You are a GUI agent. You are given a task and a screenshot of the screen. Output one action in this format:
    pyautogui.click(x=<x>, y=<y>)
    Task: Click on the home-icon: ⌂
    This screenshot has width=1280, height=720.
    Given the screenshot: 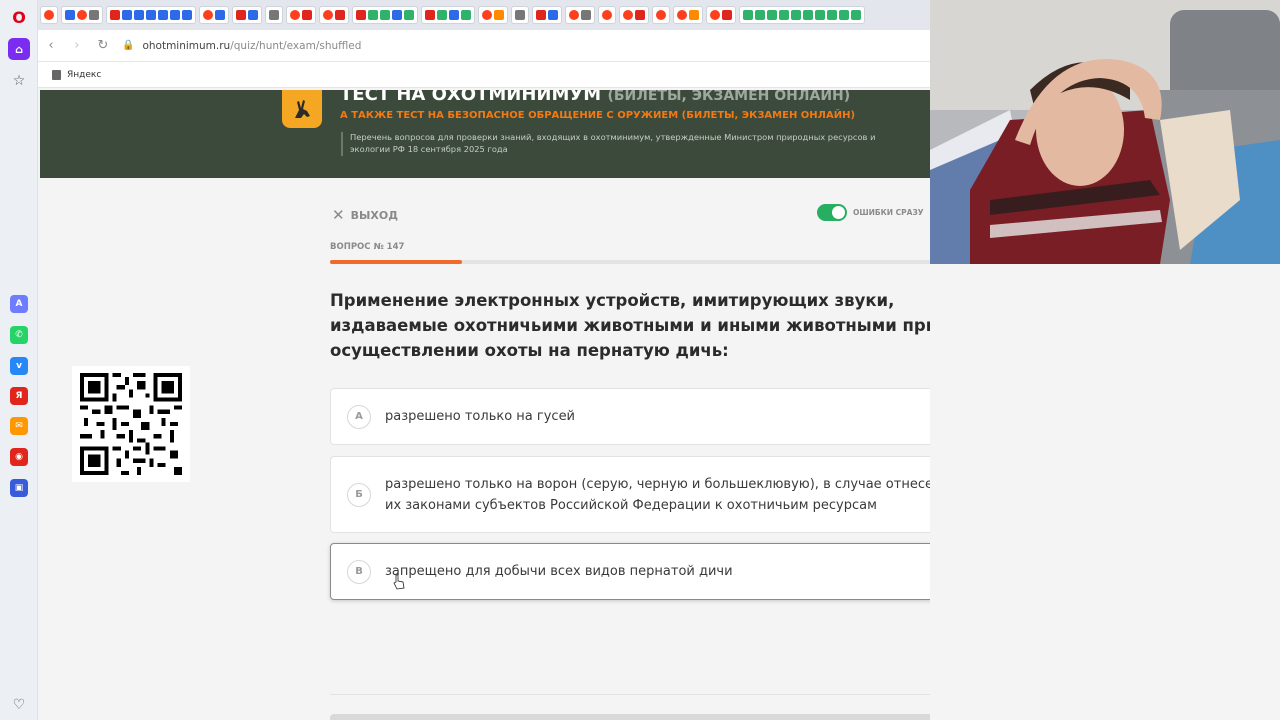 What is the action you would take?
    pyautogui.click(x=19, y=49)
    